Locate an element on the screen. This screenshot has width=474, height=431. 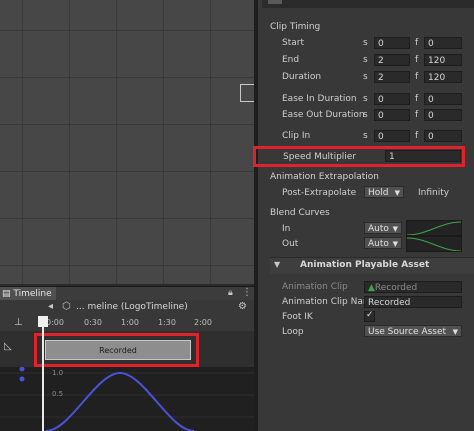
infinity-label: Infinity is located at coordinates (434, 193).